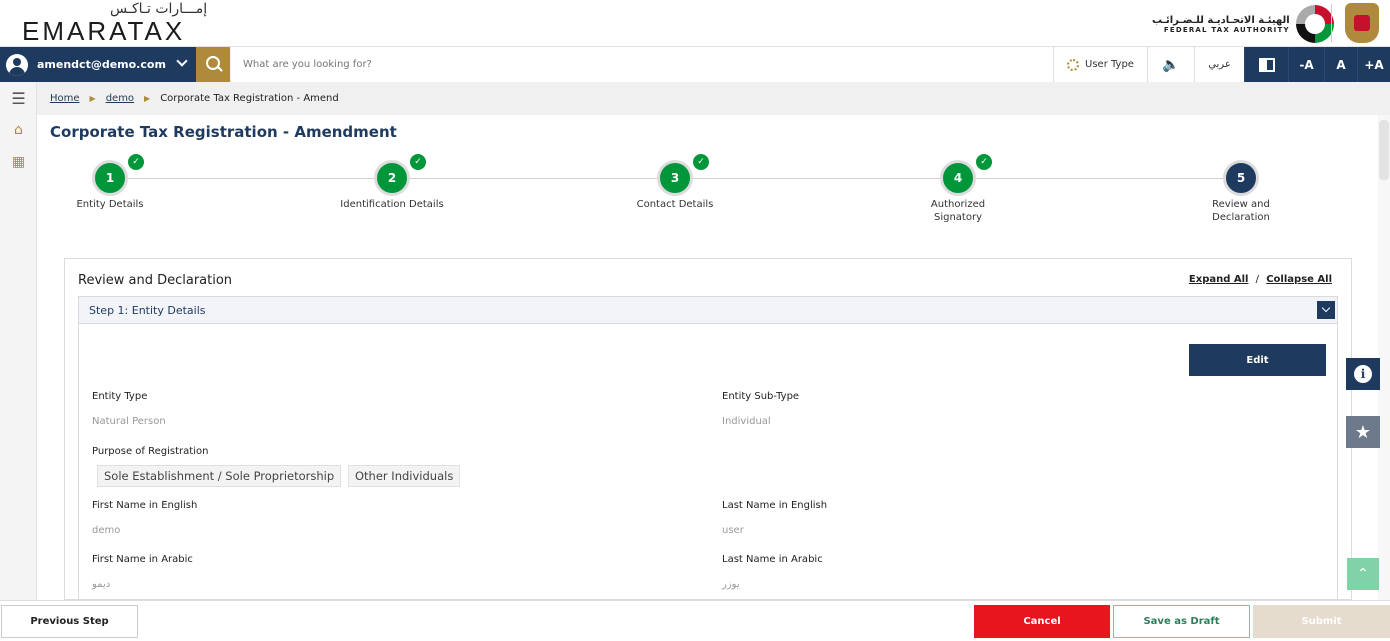 This screenshot has width=1390, height=641. What do you see at coordinates (746, 421) in the screenshot?
I see `entity-subtype-value: Individual` at bounding box center [746, 421].